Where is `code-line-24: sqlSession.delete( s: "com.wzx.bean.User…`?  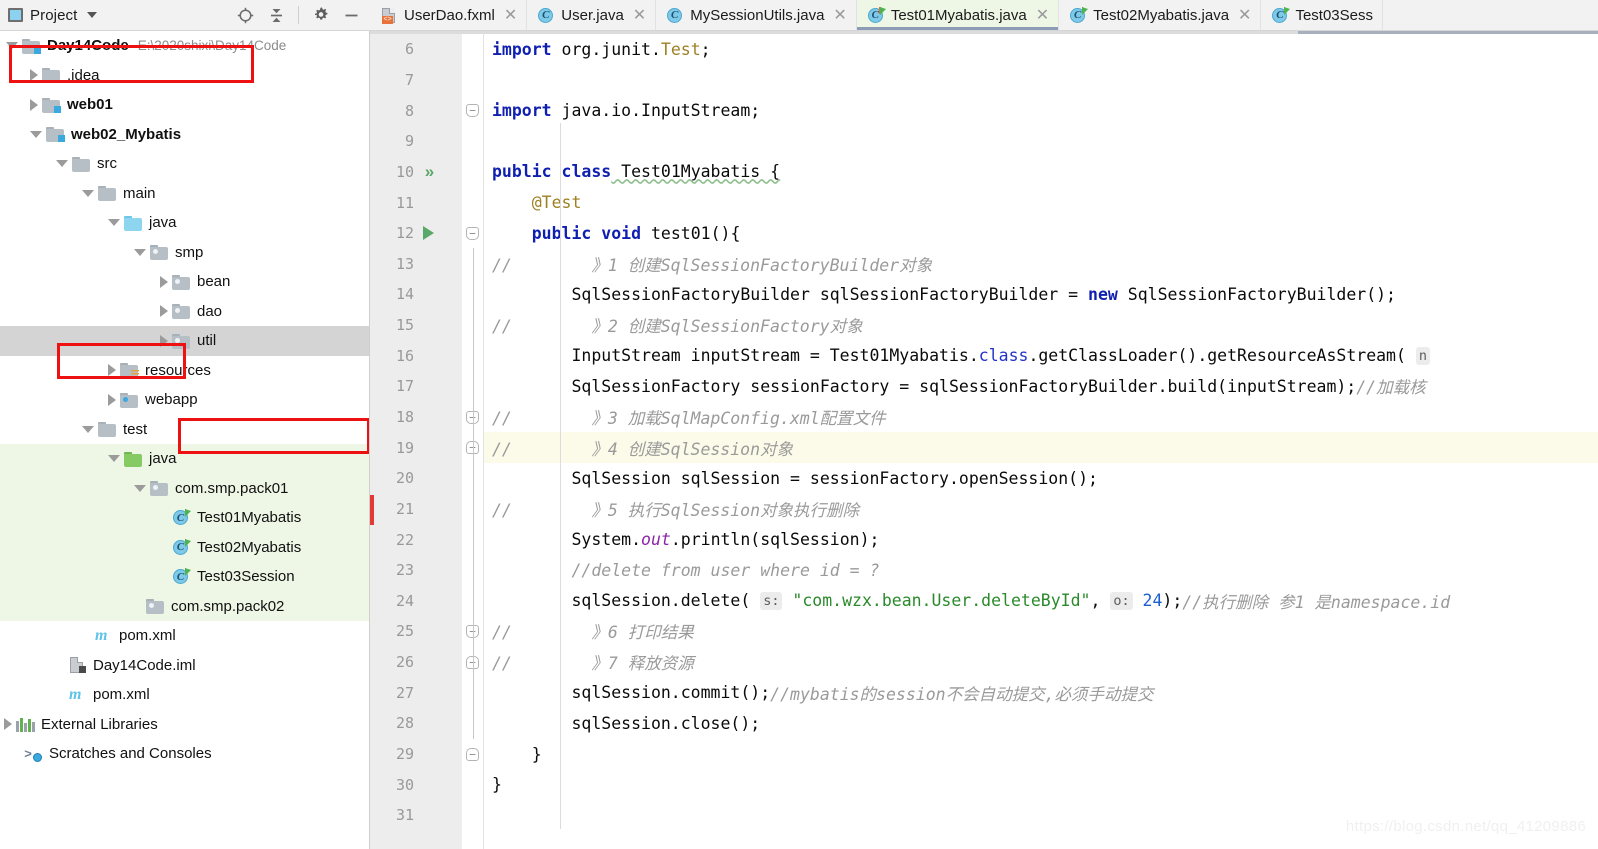
code-line-24: sqlSession.delete( s: "com.wzx.bean.User… is located at coordinates (1041, 601).